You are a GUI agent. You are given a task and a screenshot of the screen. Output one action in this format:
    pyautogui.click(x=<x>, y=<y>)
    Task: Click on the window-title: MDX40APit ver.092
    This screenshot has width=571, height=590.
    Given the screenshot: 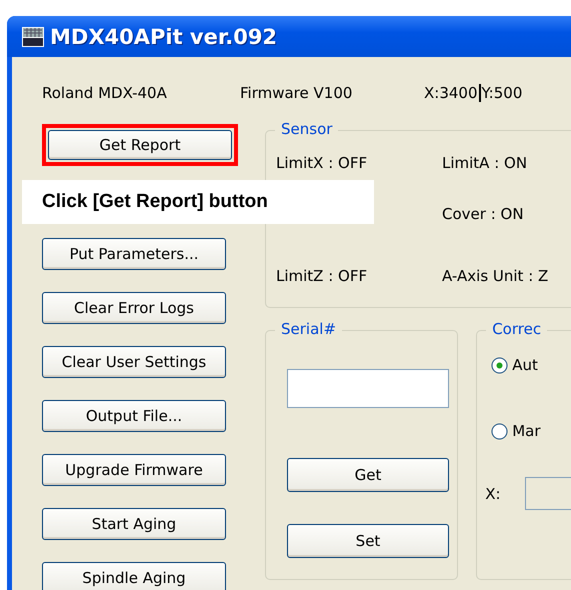 What is the action you would take?
    pyautogui.click(x=164, y=36)
    